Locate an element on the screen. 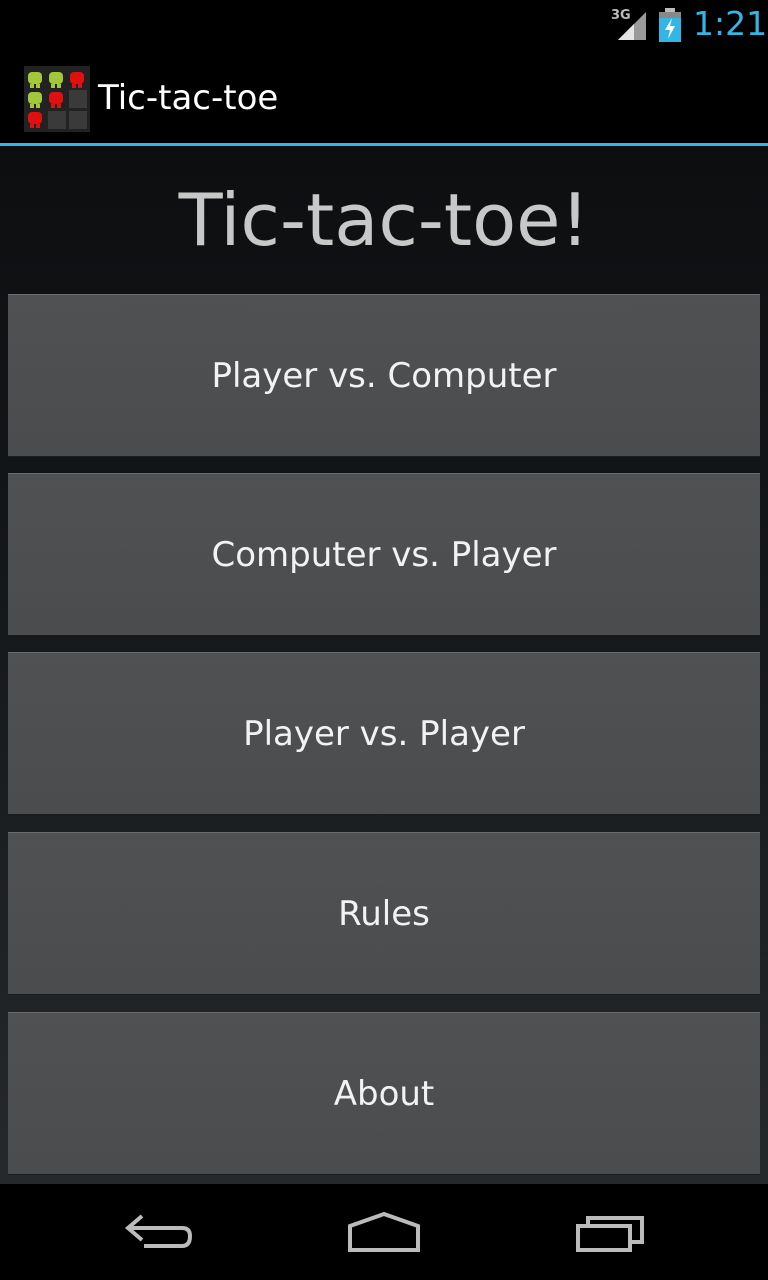  clock: 1:21 is located at coordinates (730, 23).